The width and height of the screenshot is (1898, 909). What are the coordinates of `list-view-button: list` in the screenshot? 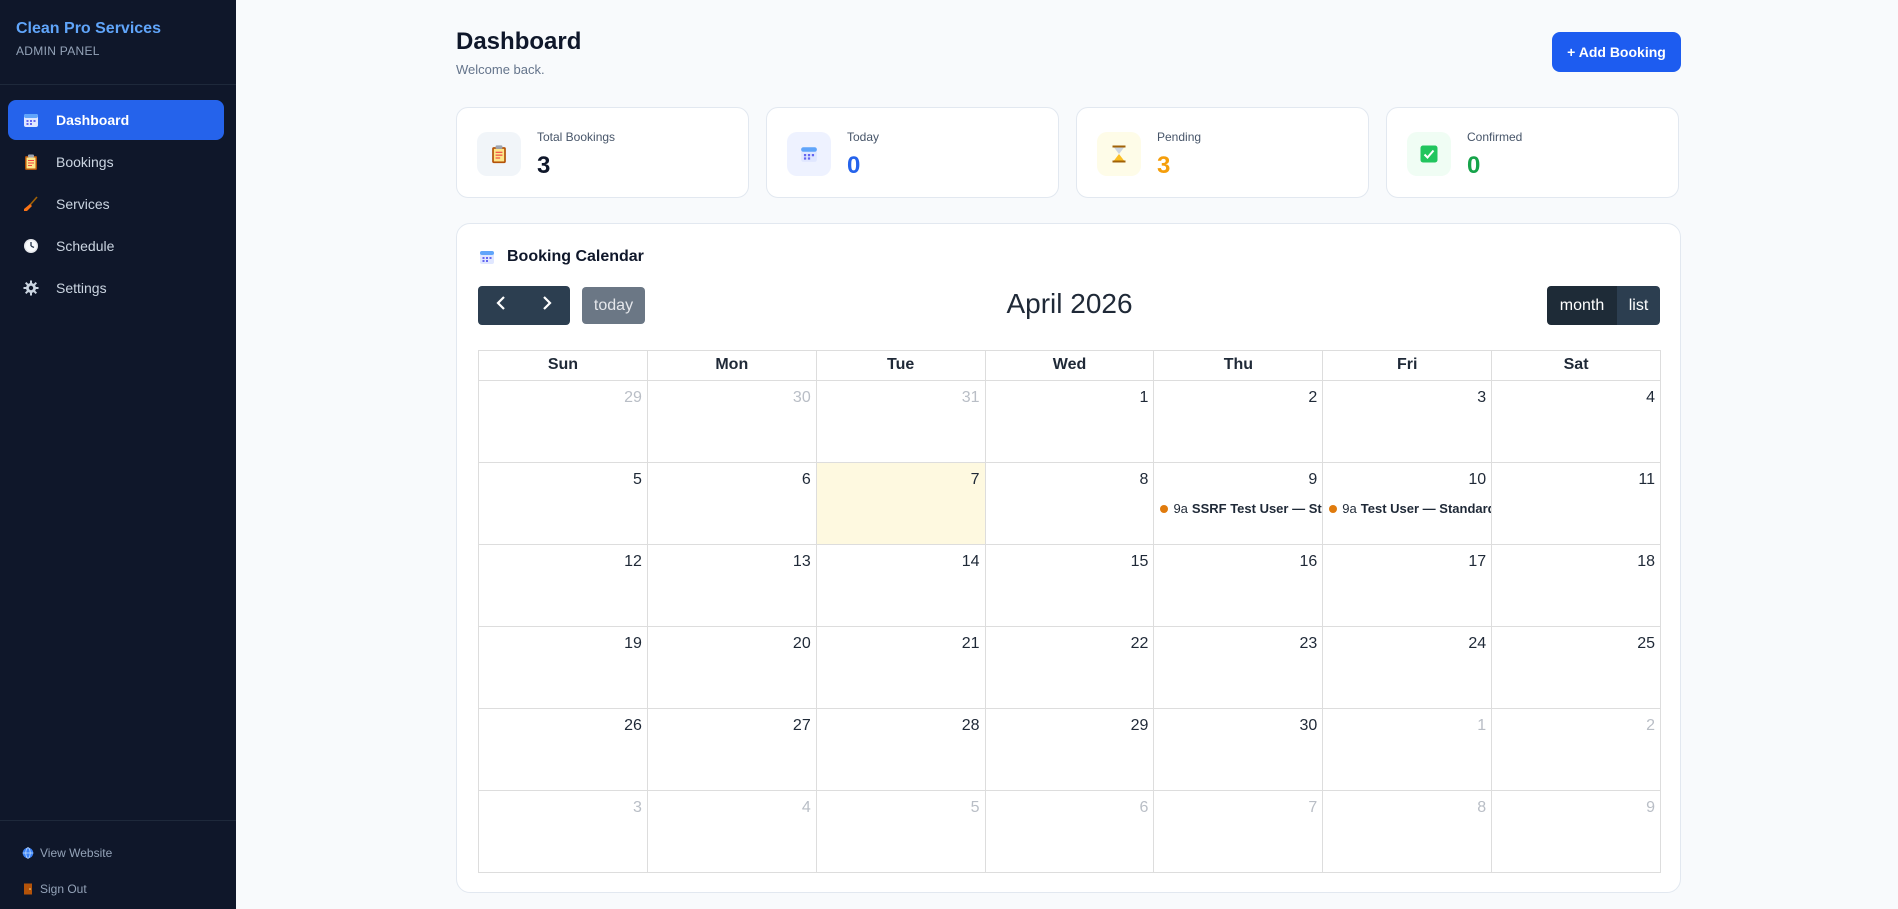 It's located at (1638, 305).